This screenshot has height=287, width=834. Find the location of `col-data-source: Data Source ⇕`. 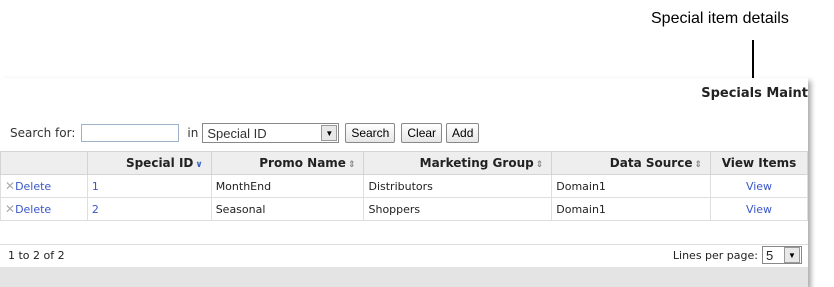

col-data-source: Data Source ⇕ is located at coordinates (631, 163).